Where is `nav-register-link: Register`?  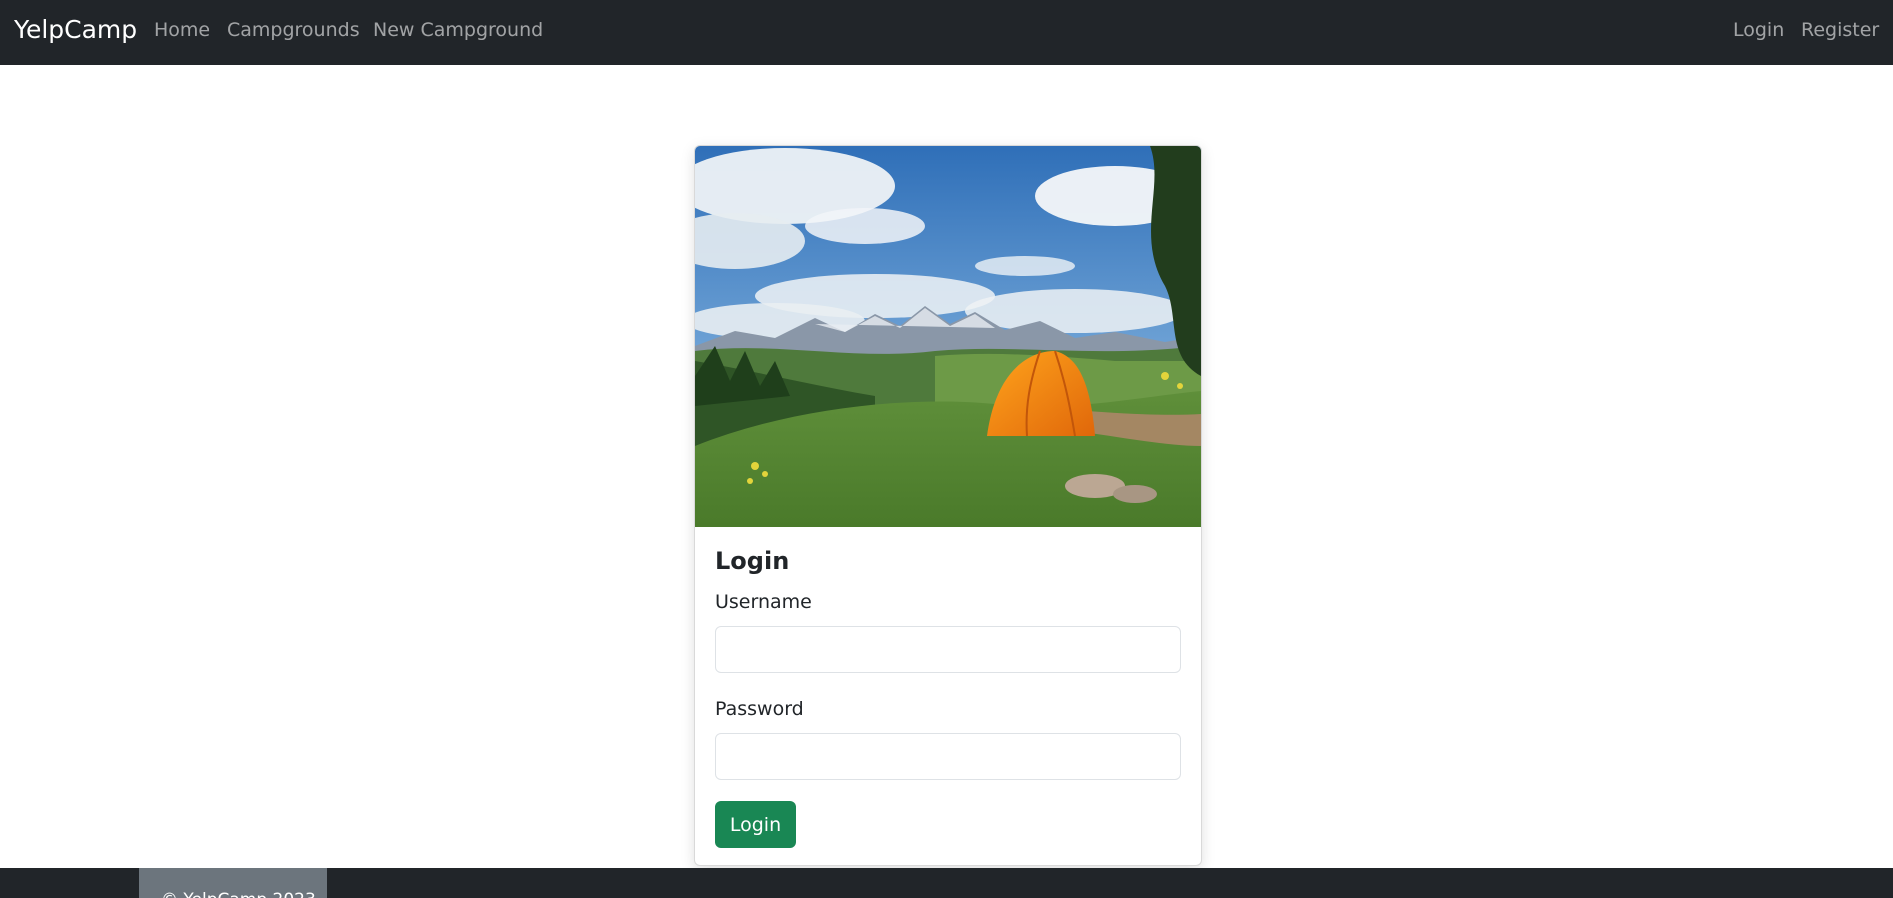 nav-register-link: Register is located at coordinates (1840, 30).